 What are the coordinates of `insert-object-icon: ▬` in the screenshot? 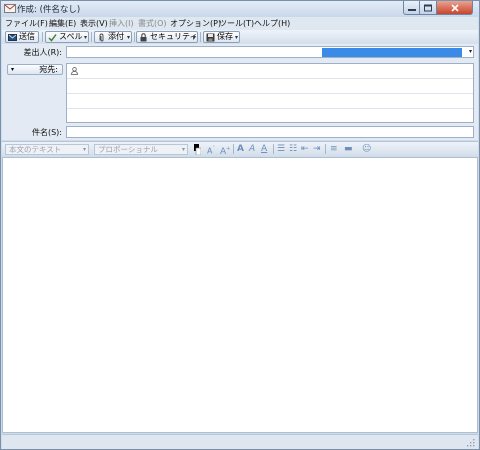 It's located at (348, 149).